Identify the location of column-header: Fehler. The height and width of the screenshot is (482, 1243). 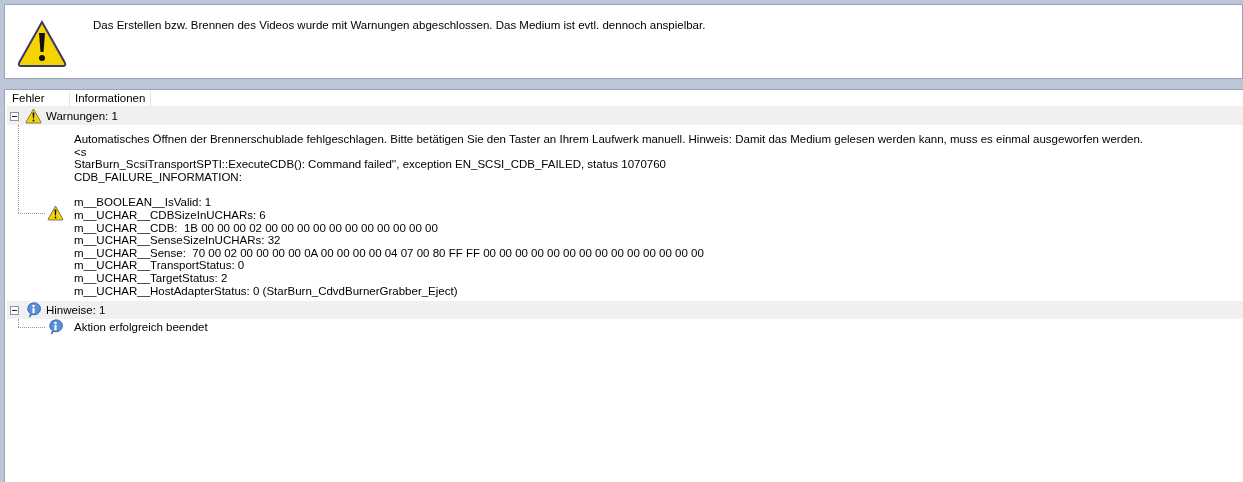
(38, 98).